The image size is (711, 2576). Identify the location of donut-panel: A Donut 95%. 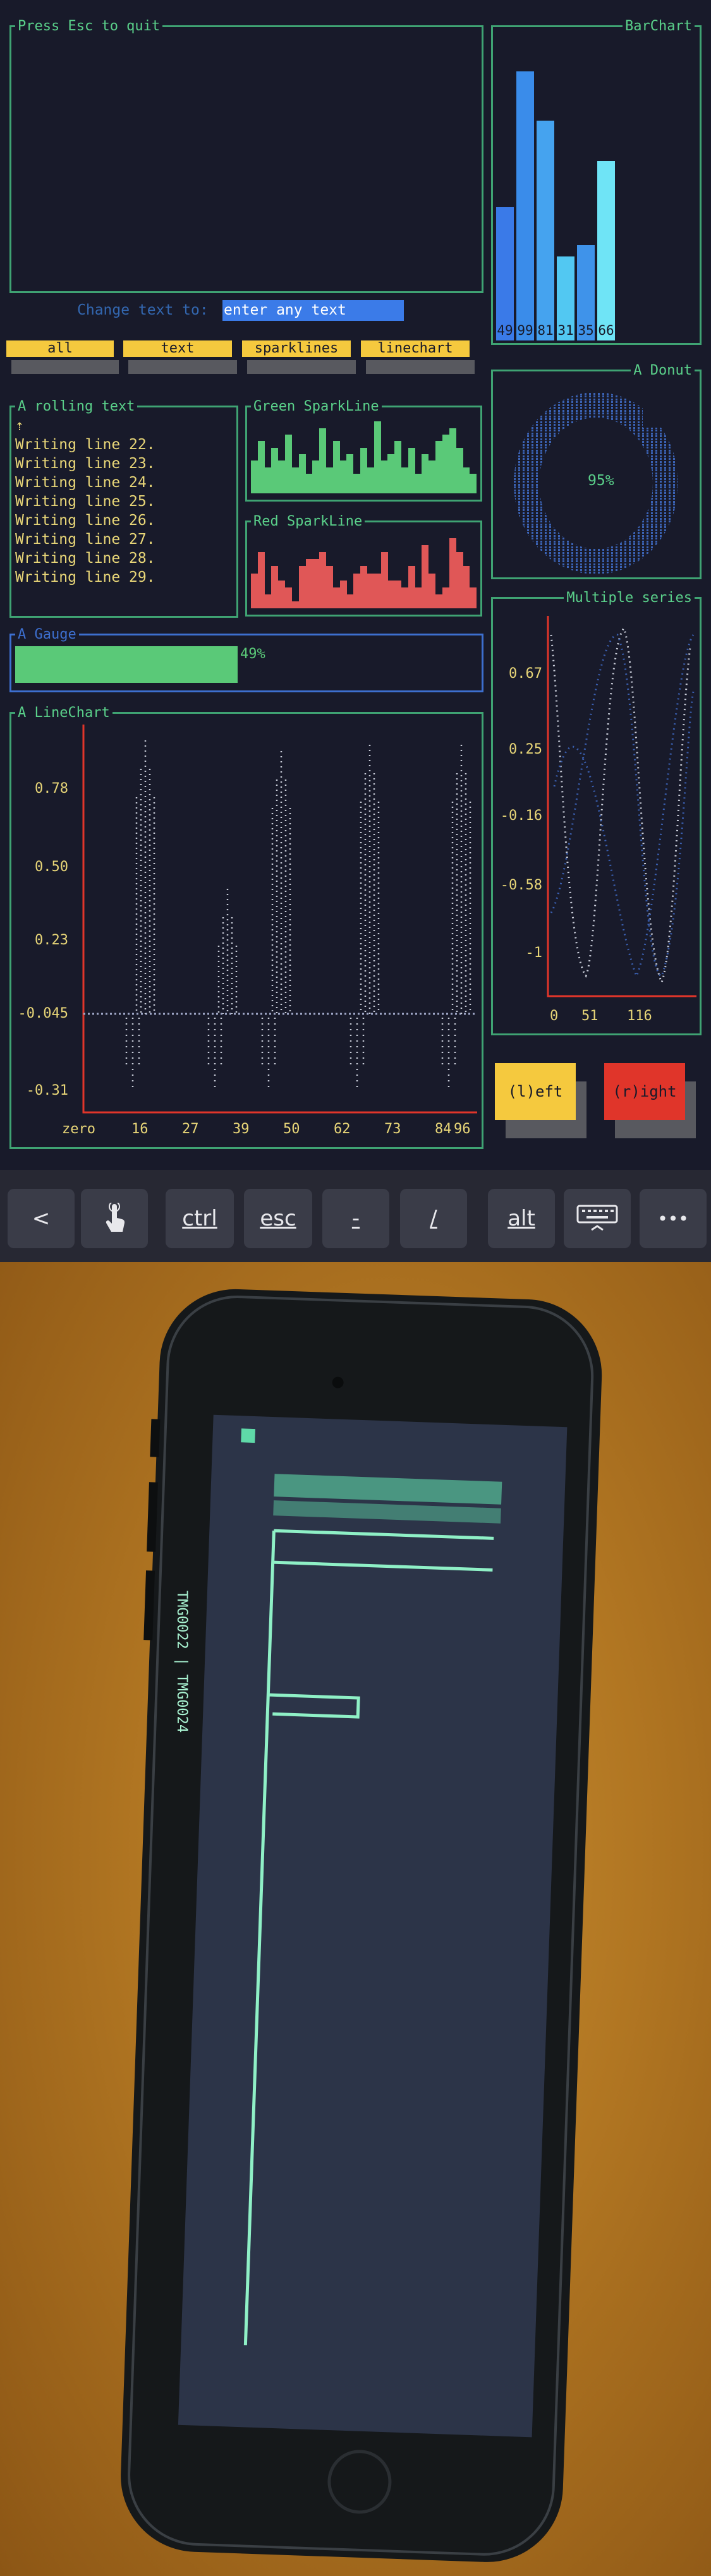
(596, 471).